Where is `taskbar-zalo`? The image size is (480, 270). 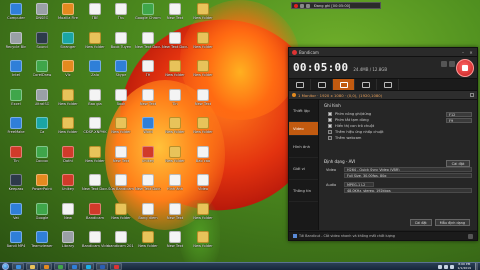
taskbar-zalo is located at coordinates (74, 266).